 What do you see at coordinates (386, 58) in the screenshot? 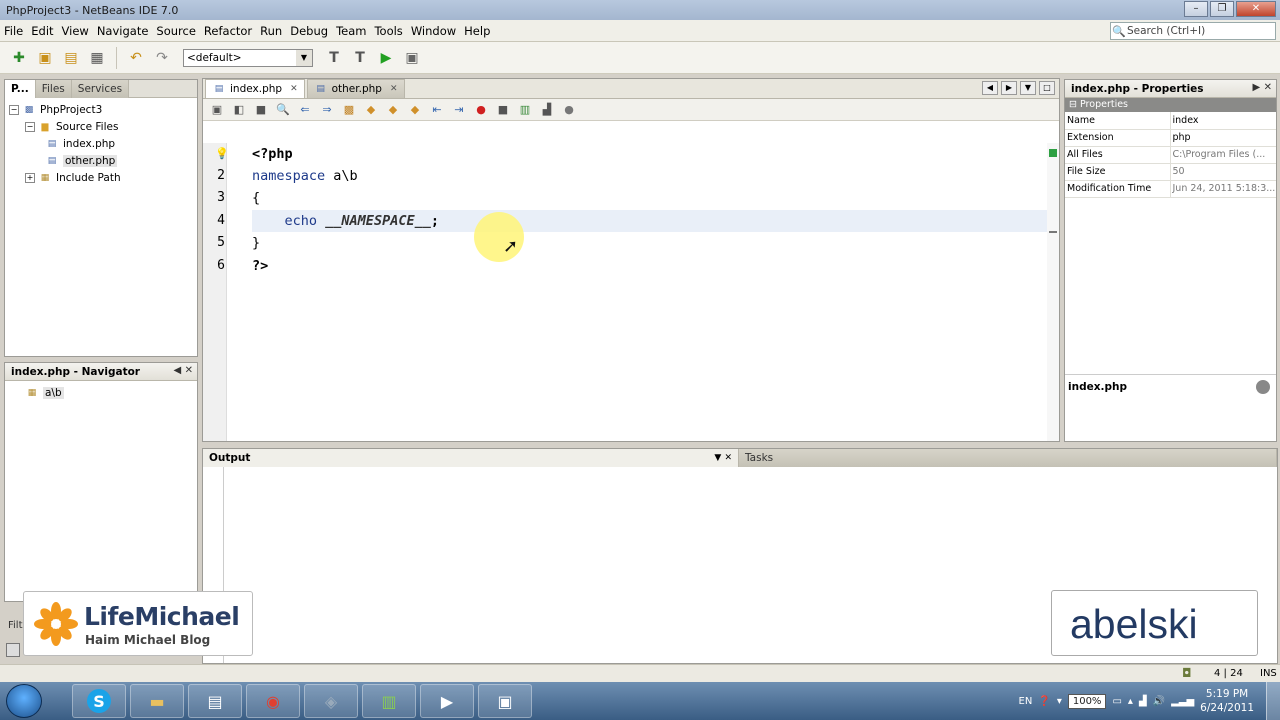
I see `run-icon: ▶` at bounding box center [386, 58].